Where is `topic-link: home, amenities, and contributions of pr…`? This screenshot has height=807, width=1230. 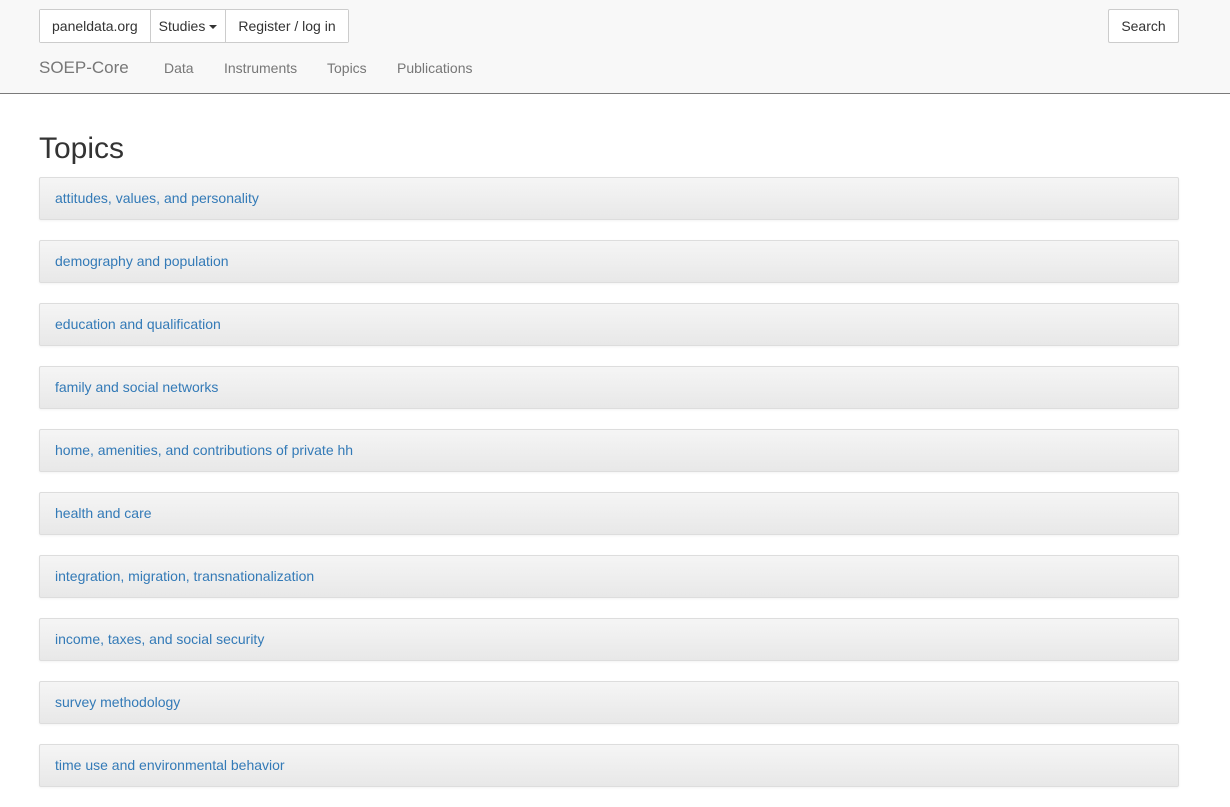
topic-link: home, amenities, and contributions of pr… is located at coordinates (204, 450).